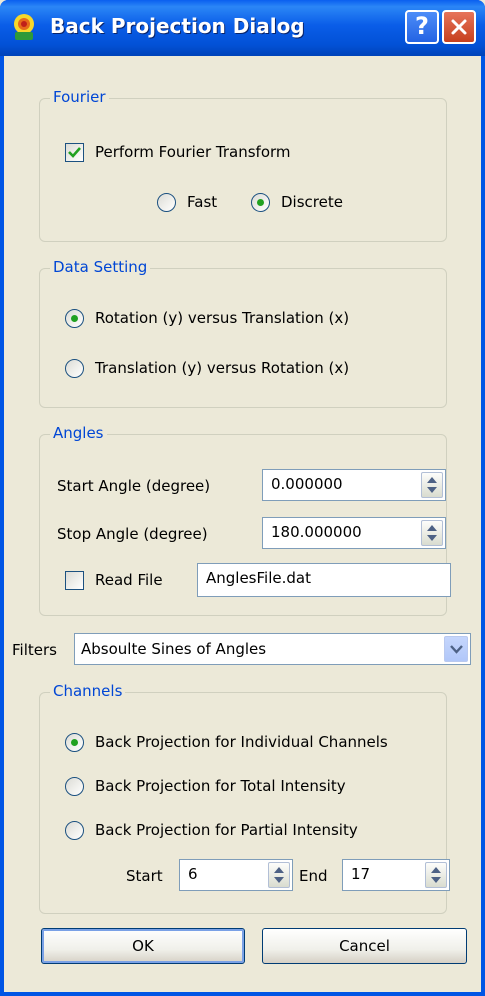  What do you see at coordinates (134, 486) in the screenshot?
I see `start-angle-label: Start Angle (degree)` at bounding box center [134, 486].